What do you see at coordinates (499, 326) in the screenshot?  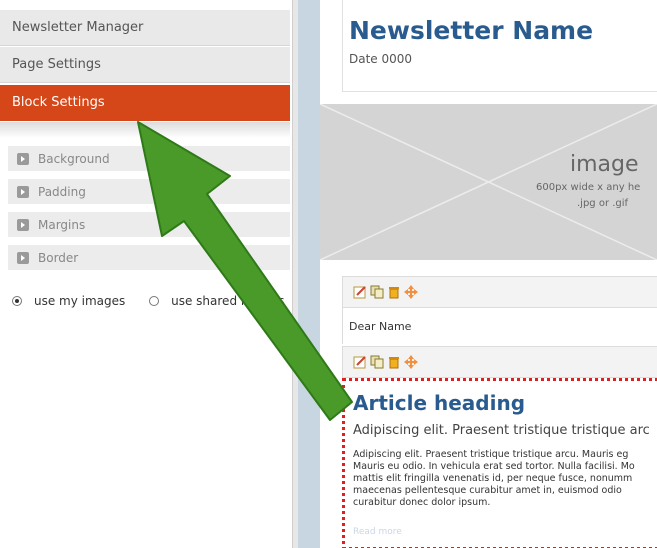 I see `greeting-block: Dear Name` at bounding box center [499, 326].